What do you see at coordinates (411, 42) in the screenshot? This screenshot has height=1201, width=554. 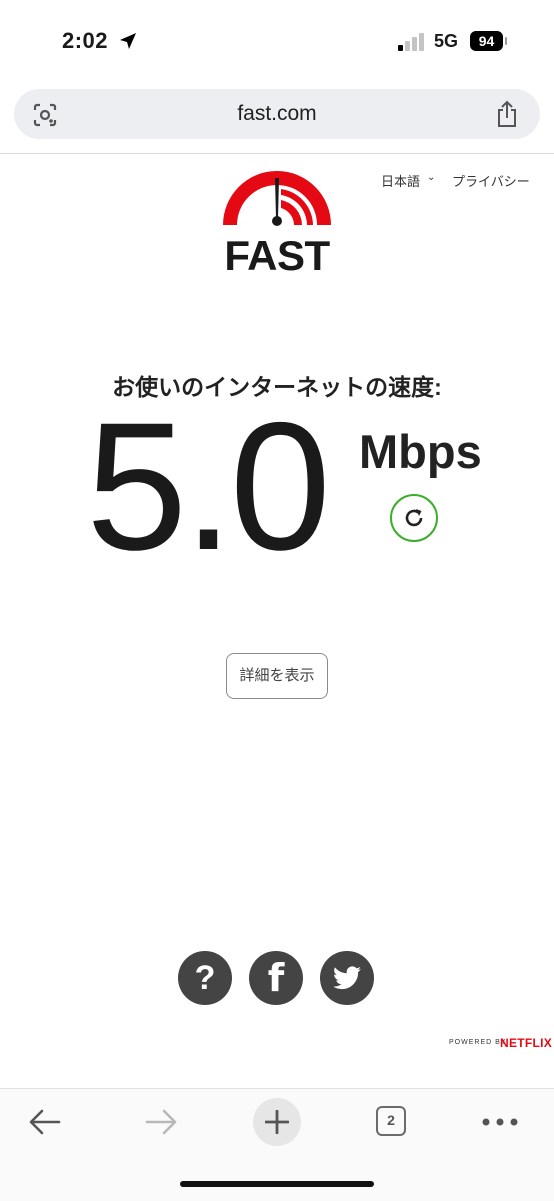 I see `cellular-signal-icon` at bounding box center [411, 42].